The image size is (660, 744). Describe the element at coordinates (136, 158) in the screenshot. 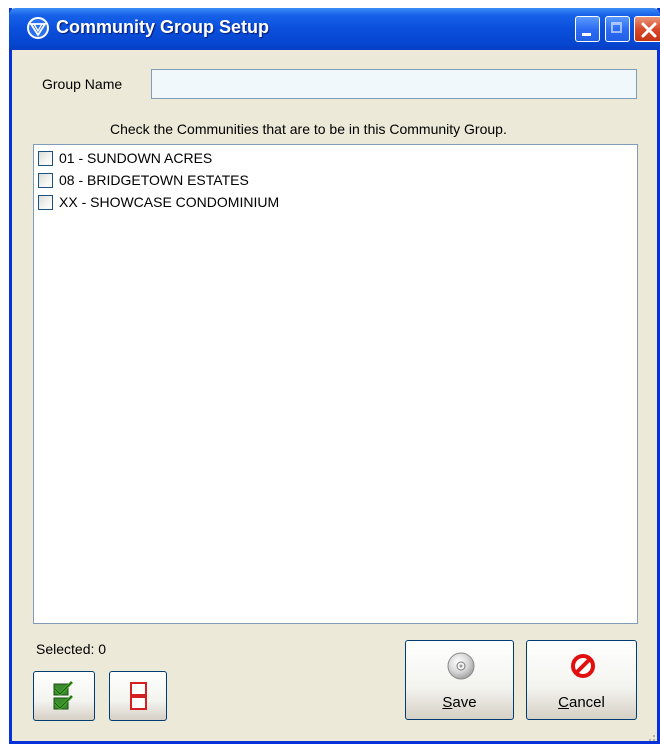

I see `community-label: 01 - SUNDOWN ACRES` at that location.